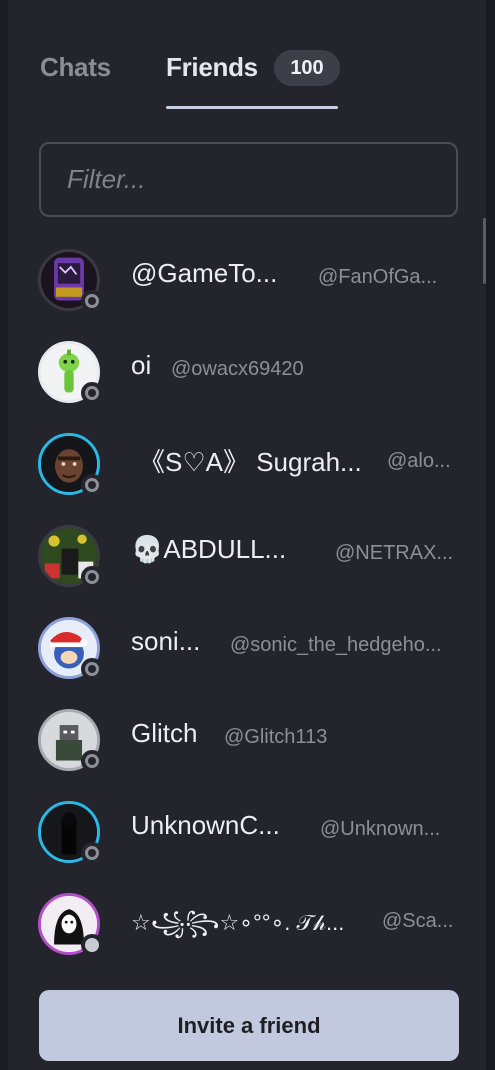  Describe the element at coordinates (249, 1025) in the screenshot. I see `invite-friend-button: Invite a friend` at that location.